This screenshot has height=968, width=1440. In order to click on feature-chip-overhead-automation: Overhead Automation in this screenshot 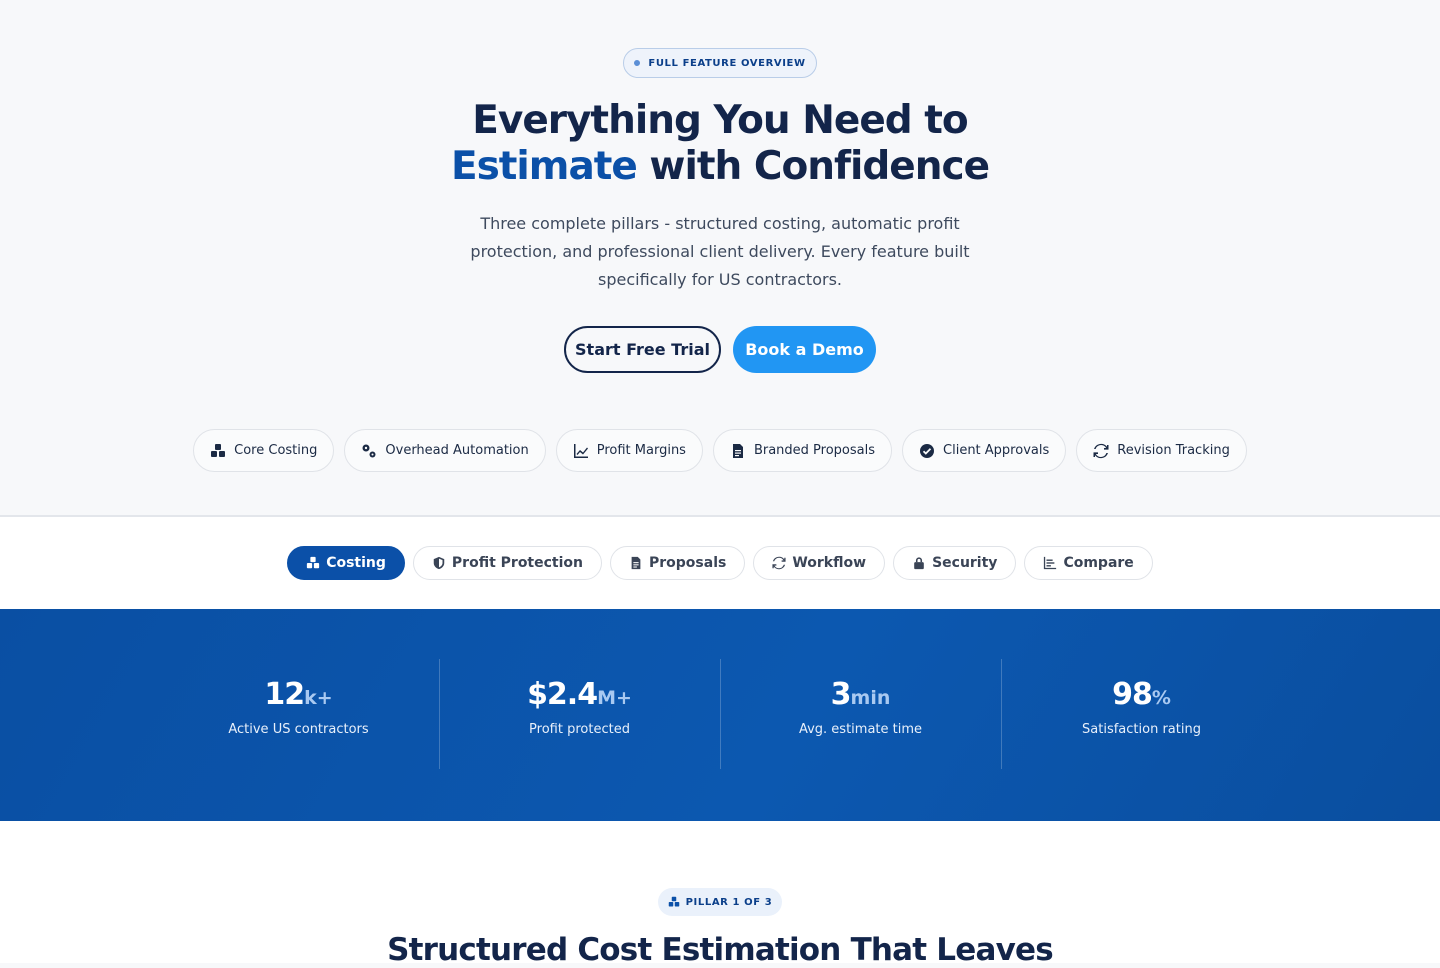, I will do `click(445, 450)`.